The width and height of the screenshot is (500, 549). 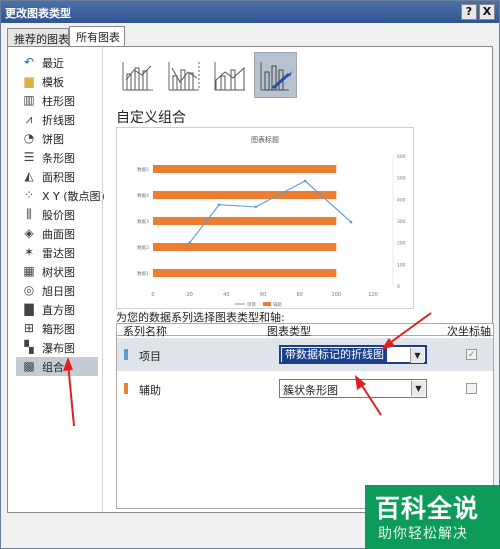 I want to click on title-bar: 更改图表类型 ? X, so click(x=250, y=12).